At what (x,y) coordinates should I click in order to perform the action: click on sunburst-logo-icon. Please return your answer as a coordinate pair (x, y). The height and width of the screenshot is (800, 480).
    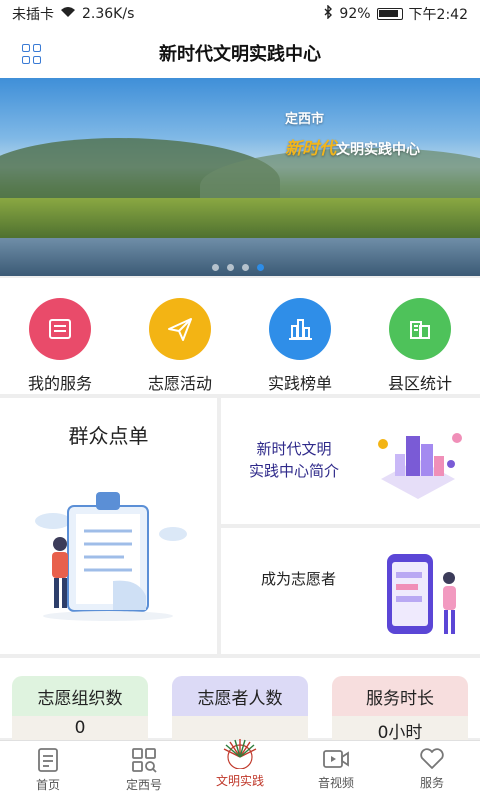
    Looking at the image, I should click on (240, 754).